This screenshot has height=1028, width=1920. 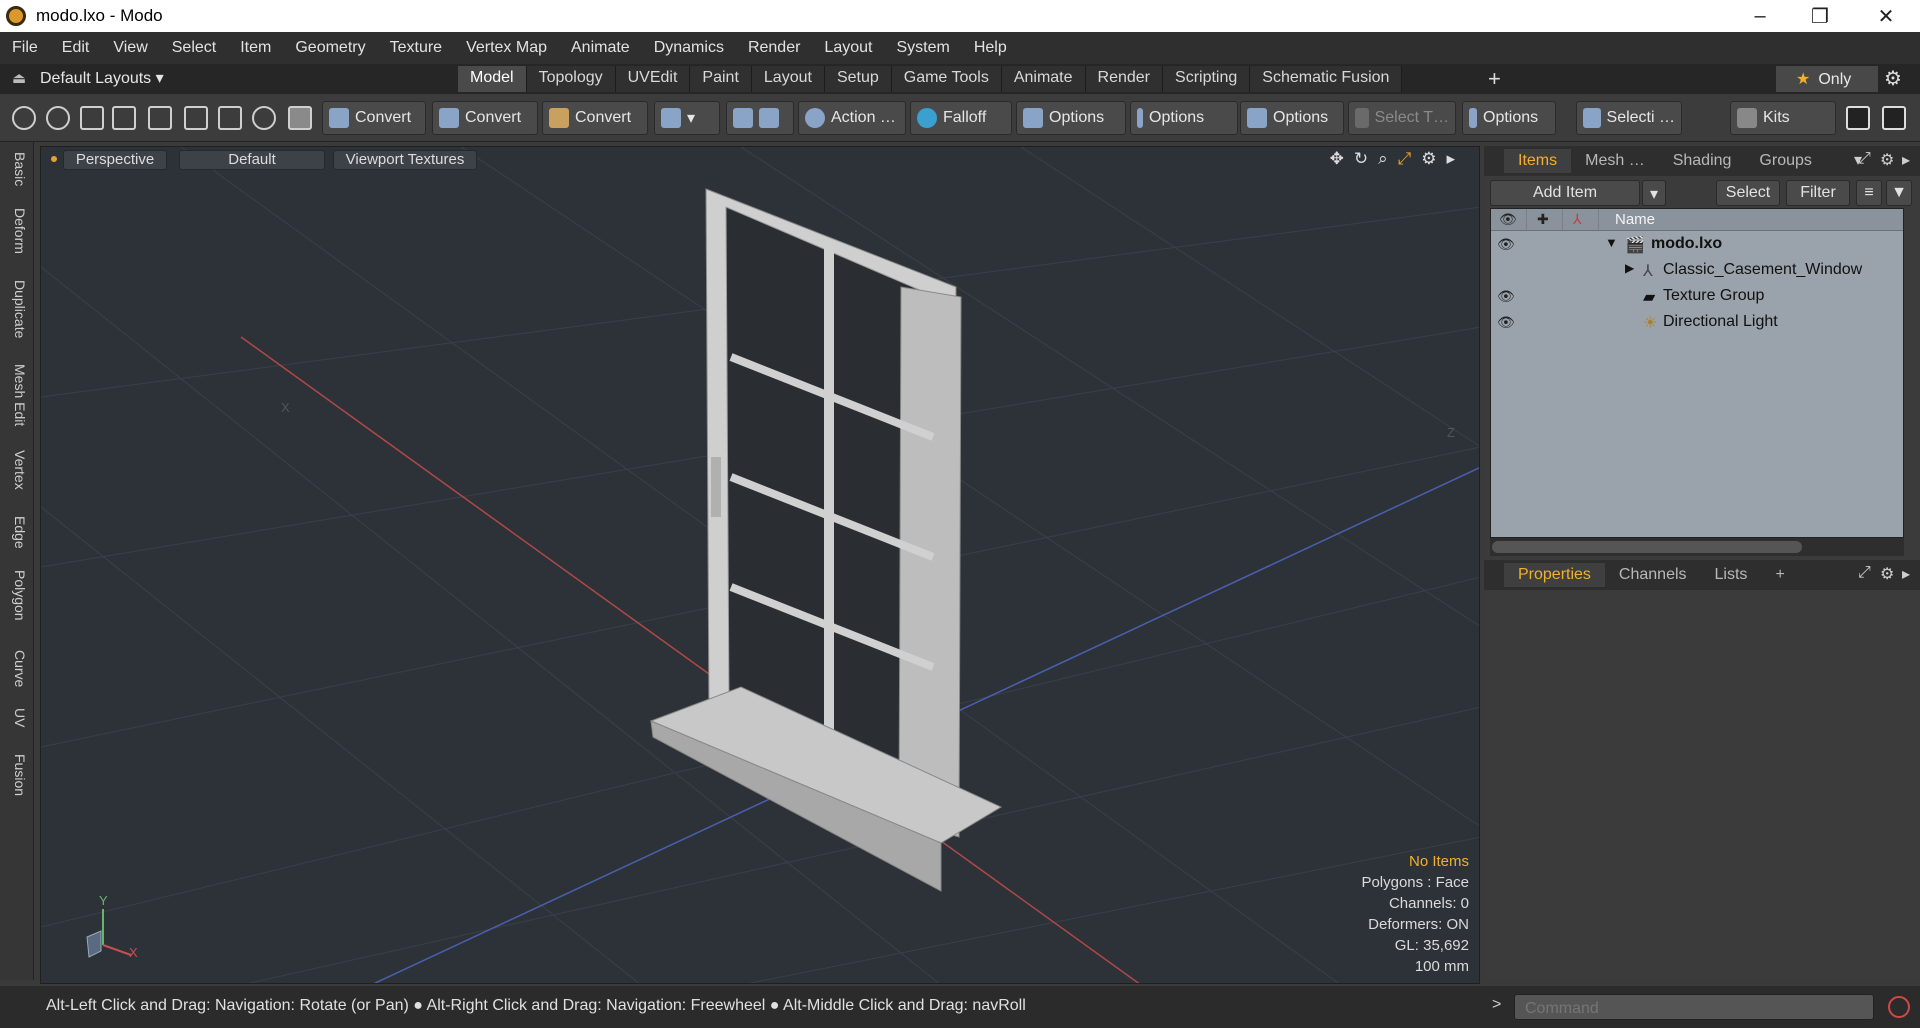 What do you see at coordinates (1509, 118) in the screenshot?
I see `options-button-4: Options` at bounding box center [1509, 118].